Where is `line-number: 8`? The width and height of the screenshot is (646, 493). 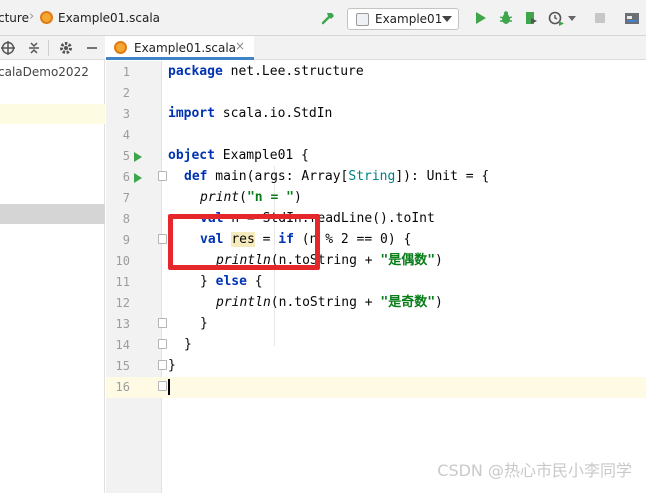
line-number: 8 is located at coordinates (126, 219).